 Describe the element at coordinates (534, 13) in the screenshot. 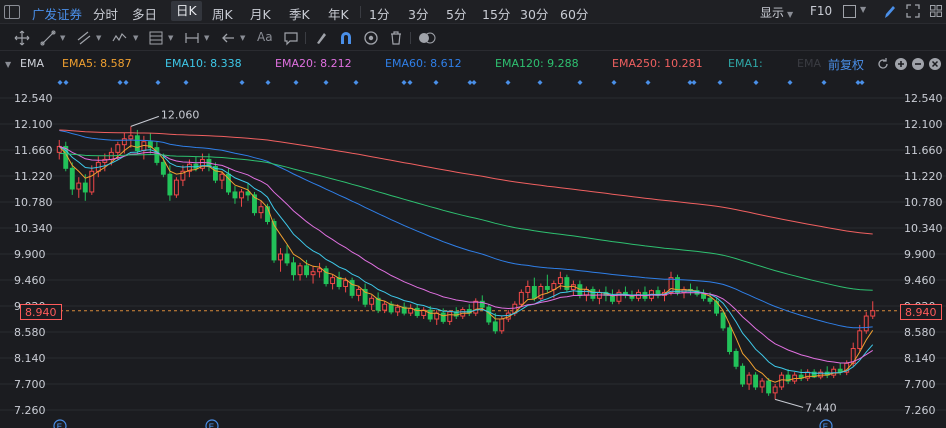

I see `period-30min: 30分` at that location.